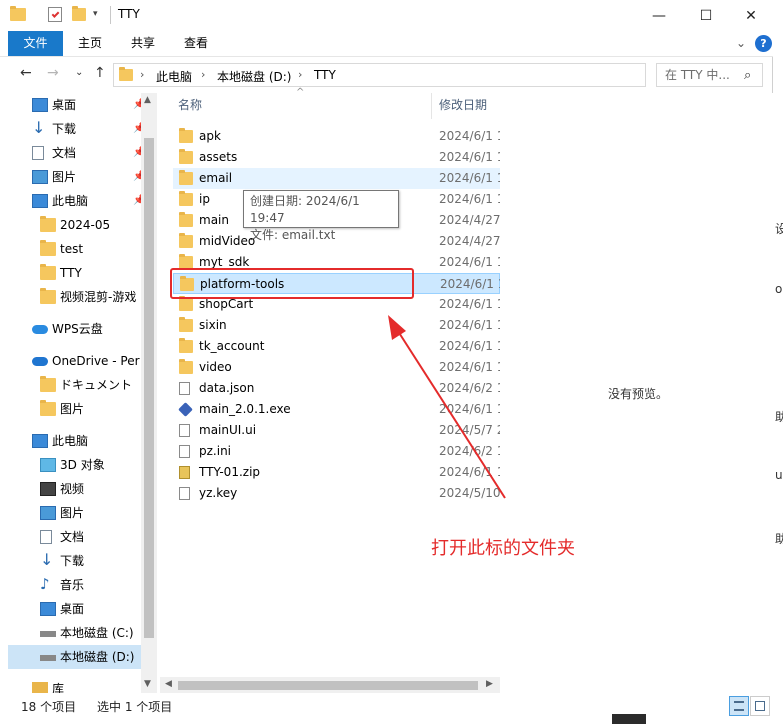  Describe the element at coordinates (336, 451) in the screenshot. I see `file-row: pz.ini 2024/6/2 1` at that location.